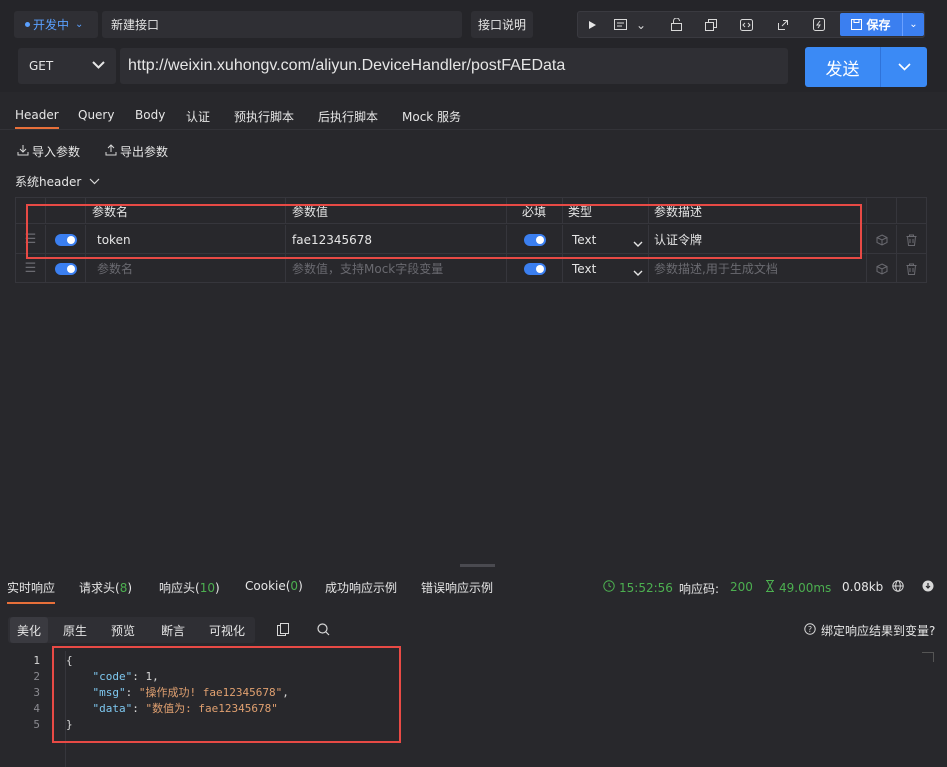 The image size is (947, 767). Describe the element at coordinates (928, 657) in the screenshot. I see `editor-minimap-marker` at that location.